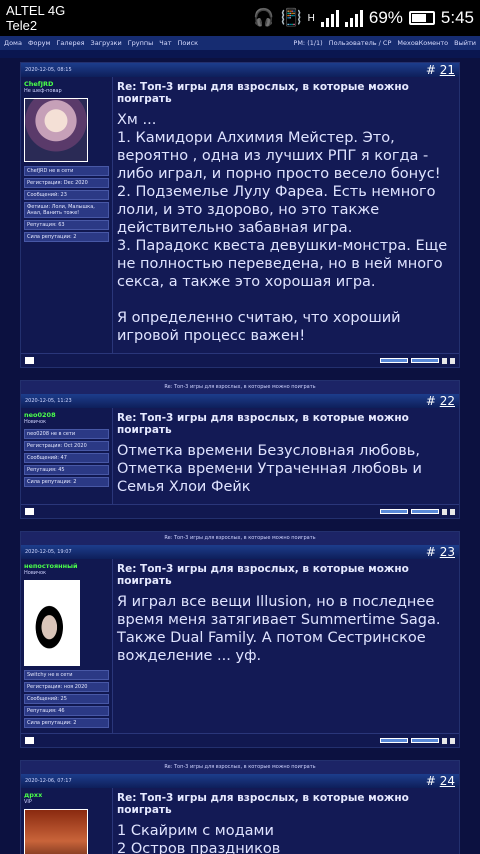 Image resolution: width=480 pixels, height=854 pixels. I want to click on user-info: Репутация: 46, so click(66, 711).